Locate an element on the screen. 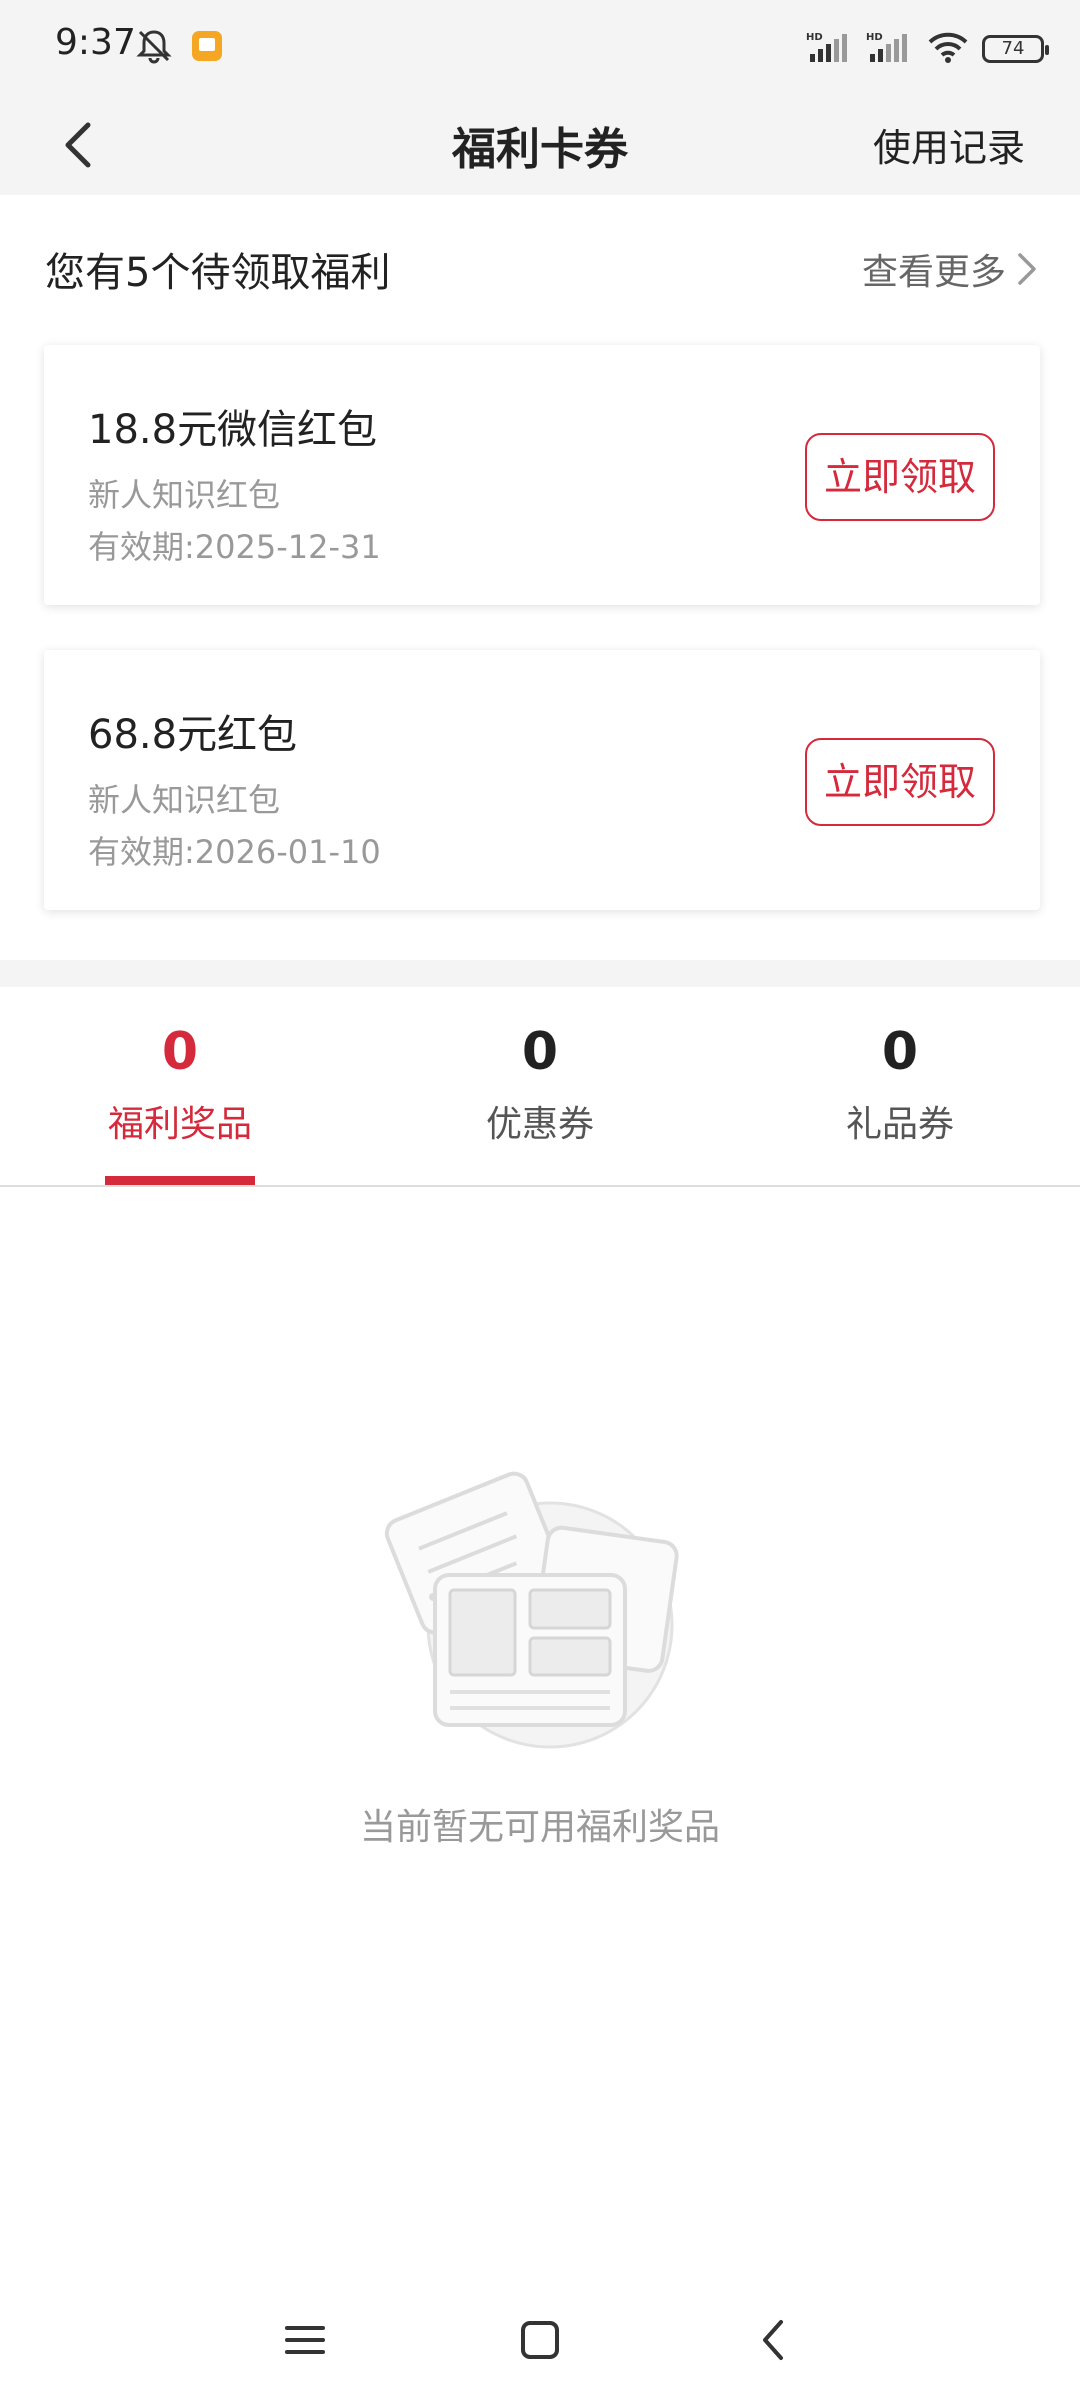 This screenshot has width=1080, height=2400. menu-button is located at coordinates (305, 2340).